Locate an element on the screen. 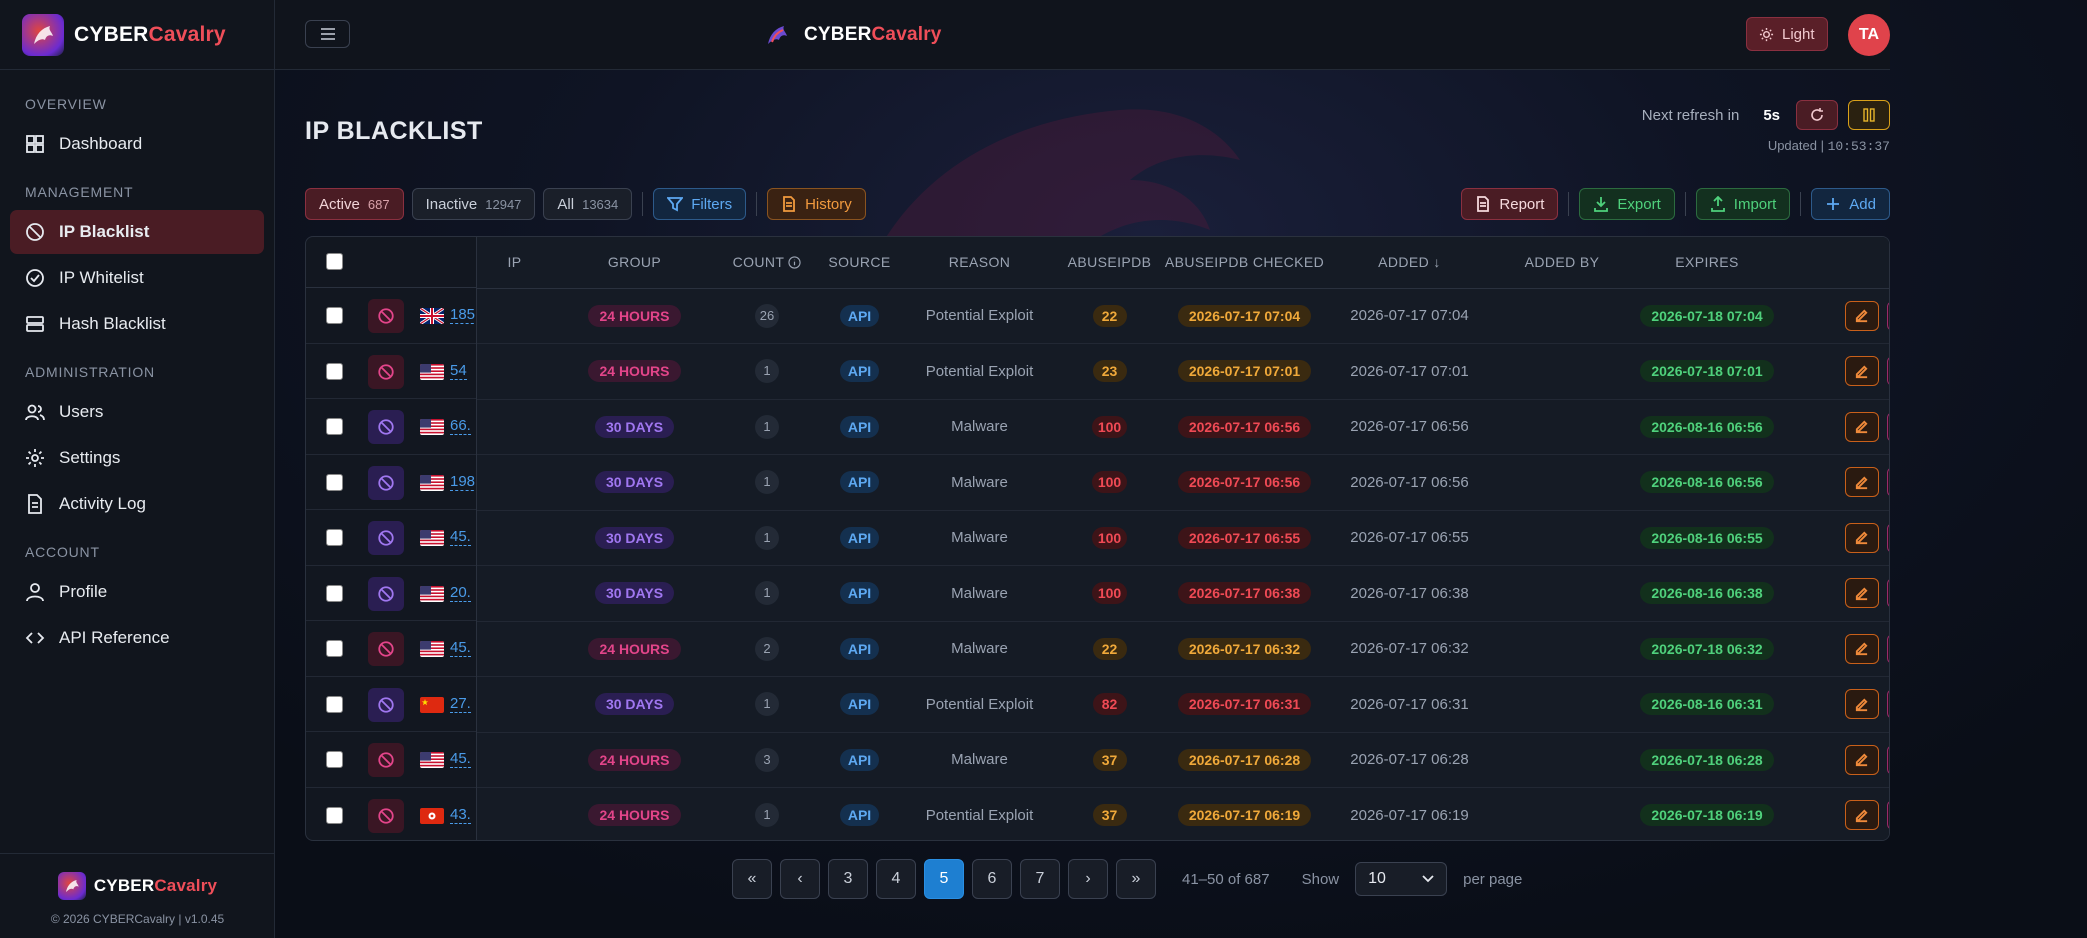  ip-address-link: 43. is located at coordinates (460, 815).